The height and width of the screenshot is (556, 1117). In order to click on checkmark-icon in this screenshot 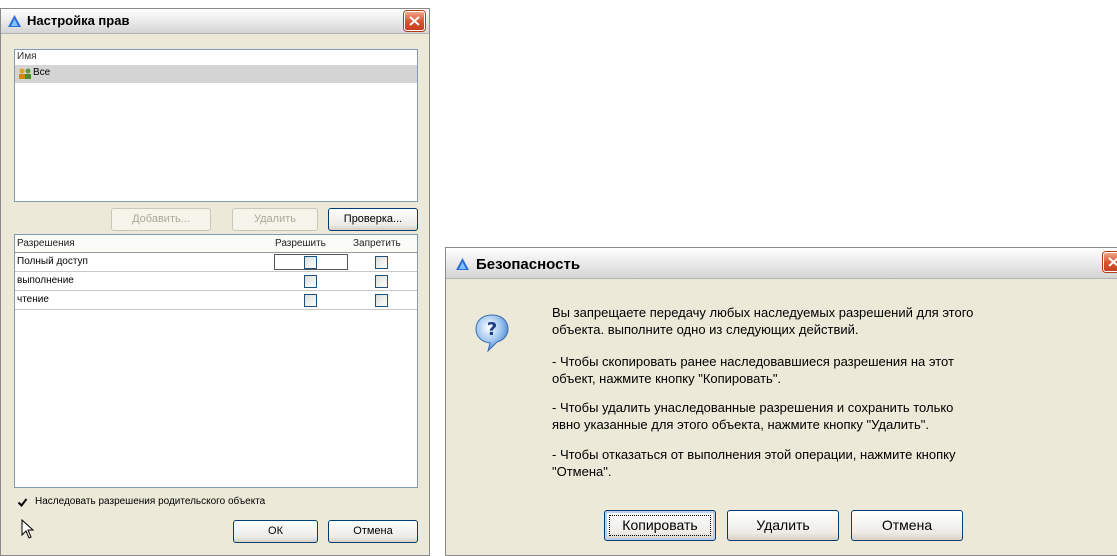, I will do `click(22, 502)`.